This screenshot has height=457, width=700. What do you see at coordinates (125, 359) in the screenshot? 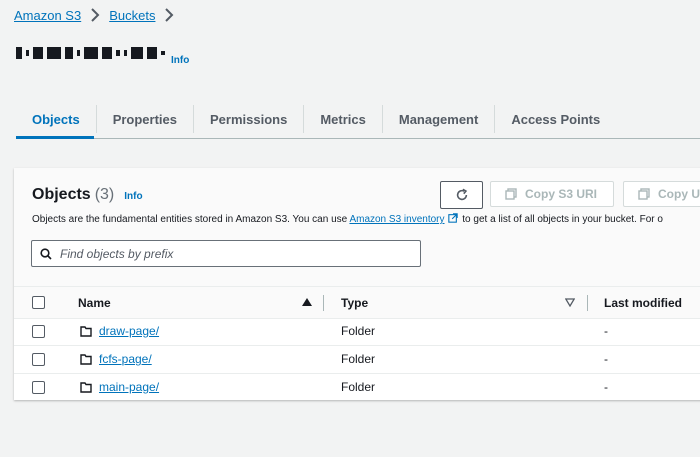
I see `object-name-link: fcfs-page/` at bounding box center [125, 359].